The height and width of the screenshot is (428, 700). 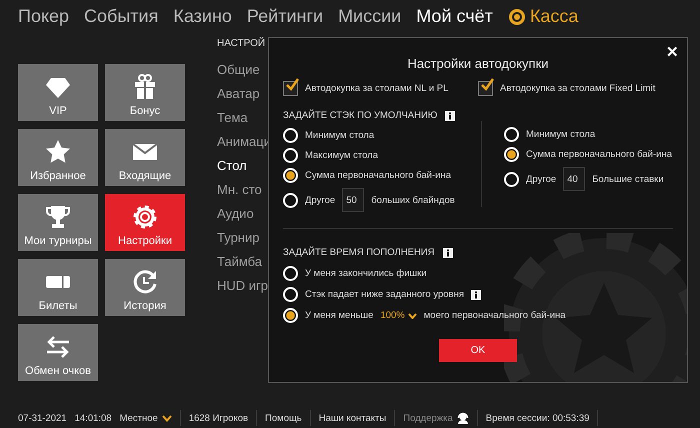 What do you see at coordinates (454, 16) in the screenshot?
I see `nav-tab: Мой счёт` at bounding box center [454, 16].